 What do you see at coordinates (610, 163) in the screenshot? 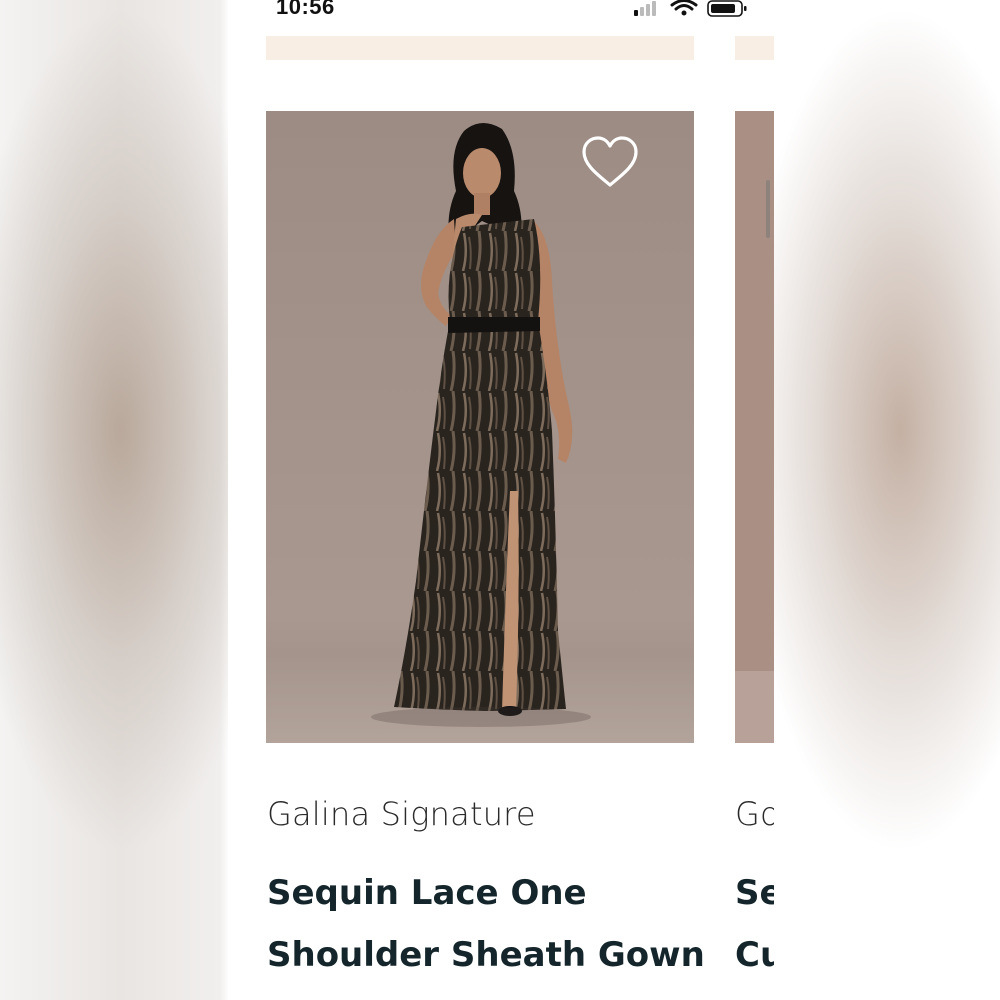
I see `heart-outline-icon` at bounding box center [610, 163].